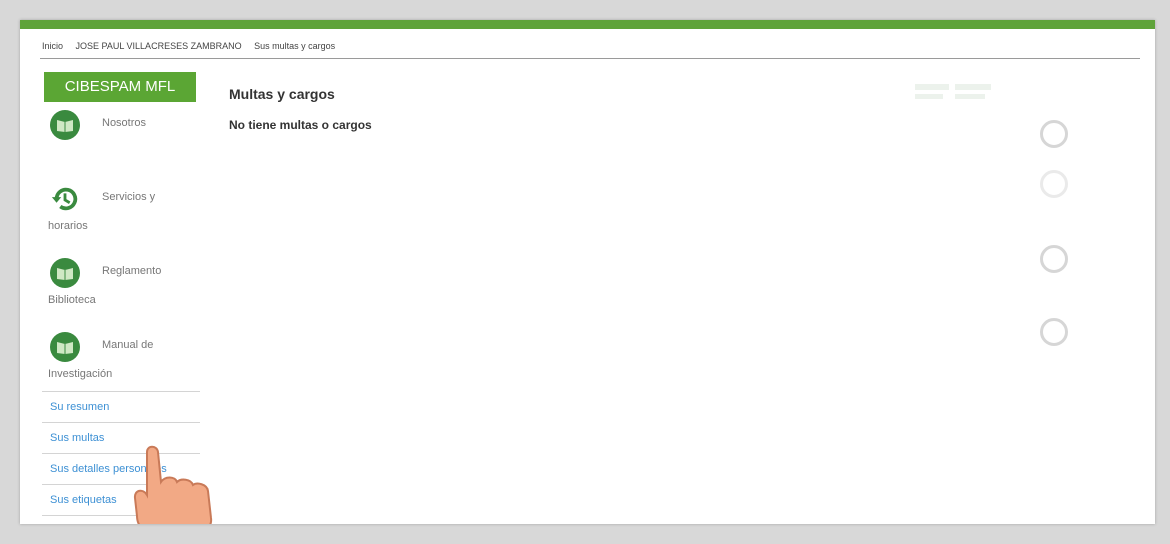 This screenshot has width=1170, height=544. What do you see at coordinates (132, 271) in the screenshot?
I see `sidebar-item-label: Reglamento` at bounding box center [132, 271].